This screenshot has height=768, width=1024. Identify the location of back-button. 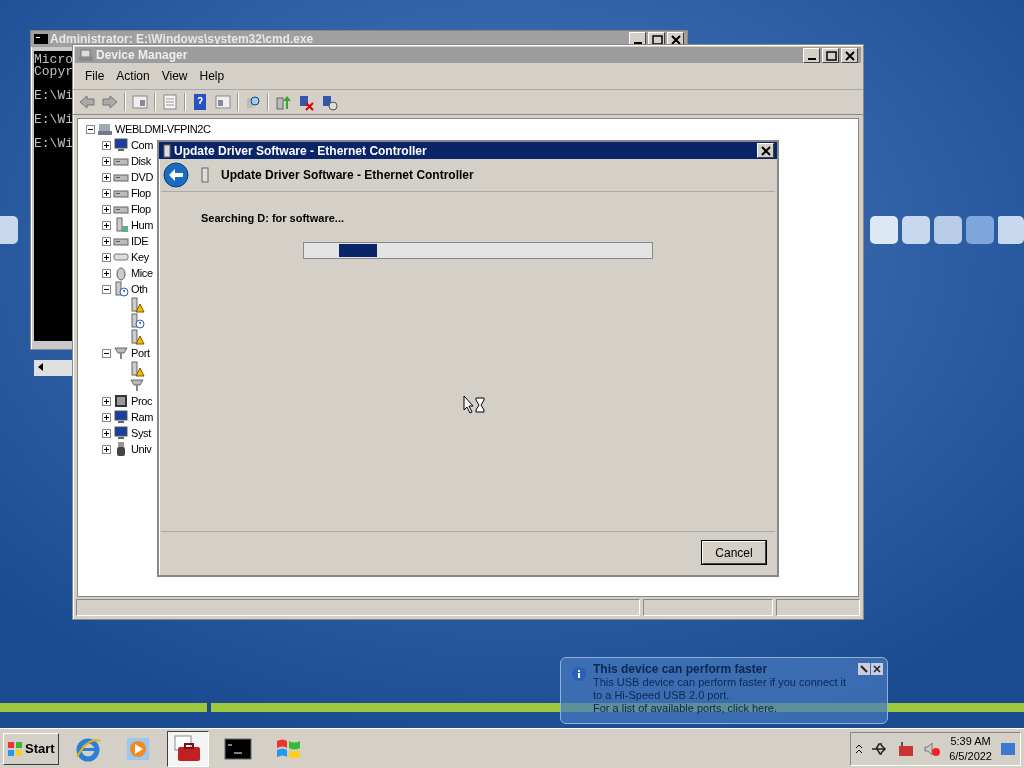
(176, 175).